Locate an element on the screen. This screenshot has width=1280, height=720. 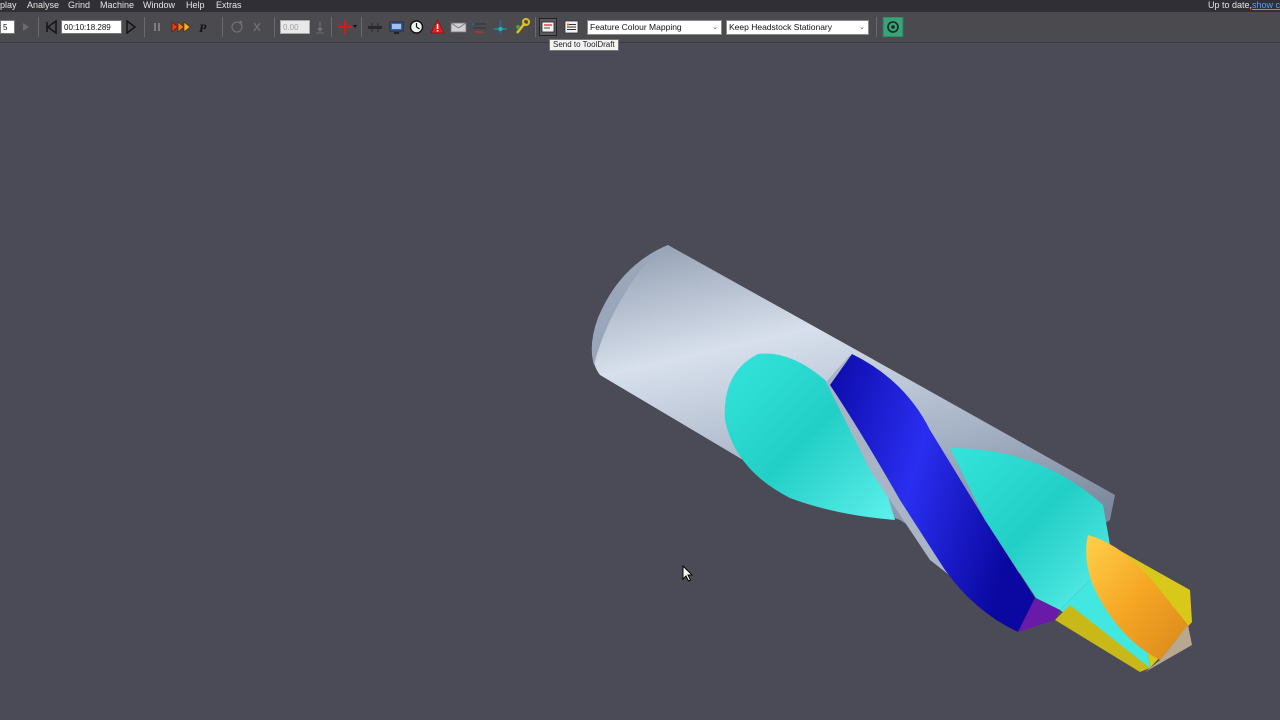
step-forward-icon is located at coordinates (131, 27).